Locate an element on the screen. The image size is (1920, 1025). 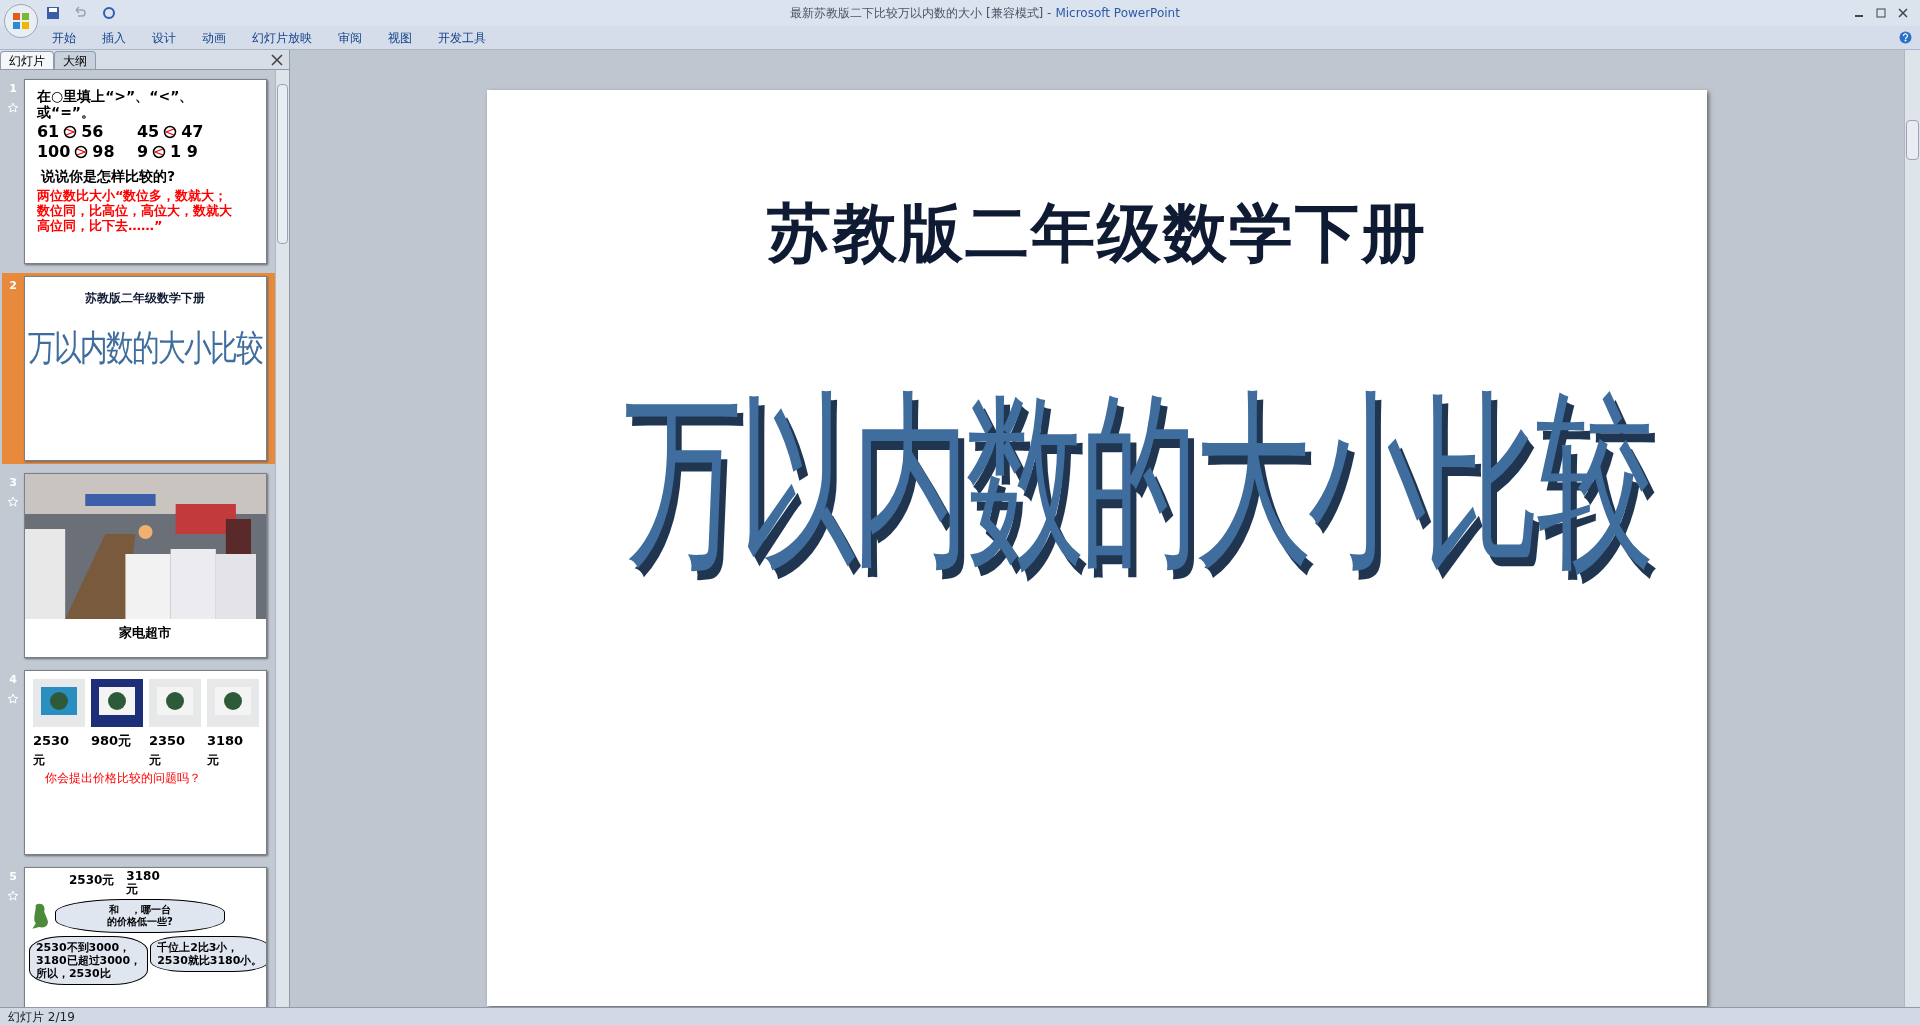
number-text: 61 is located at coordinates (48, 132).